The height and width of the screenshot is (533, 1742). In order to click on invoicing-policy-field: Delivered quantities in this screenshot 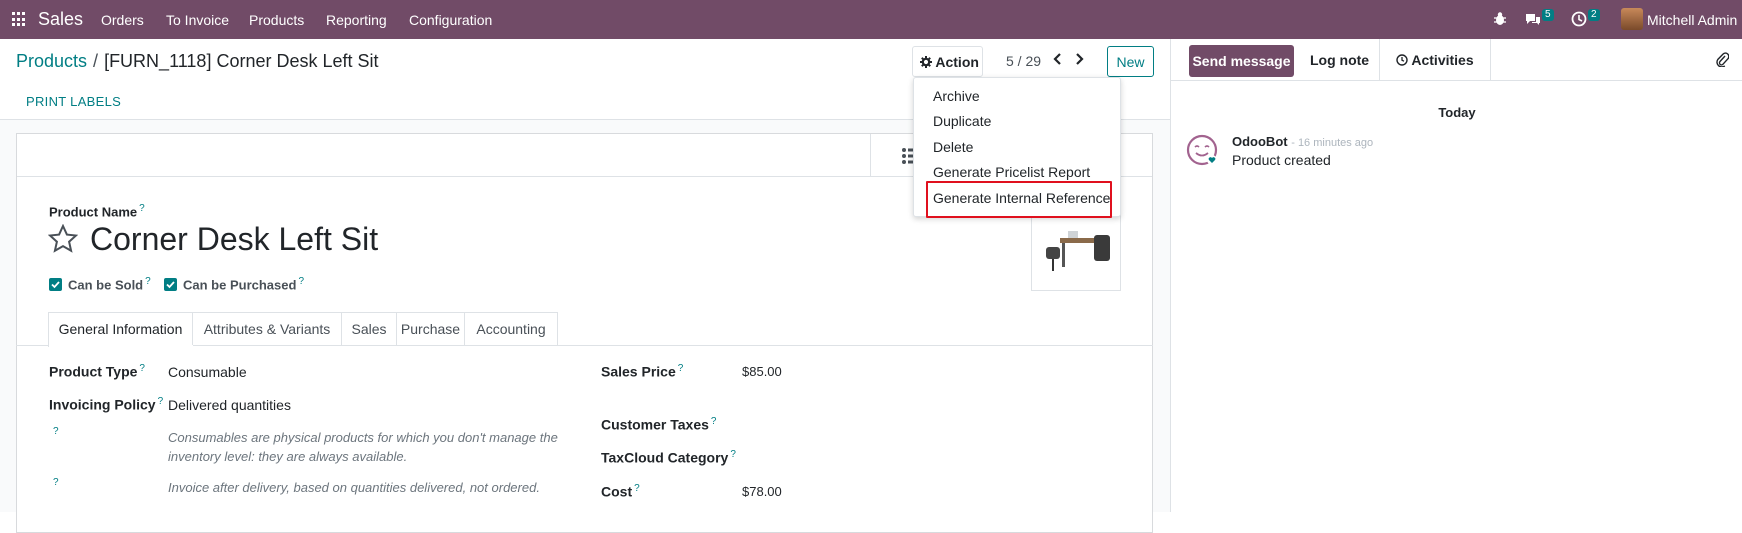, I will do `click(229, 405)`.